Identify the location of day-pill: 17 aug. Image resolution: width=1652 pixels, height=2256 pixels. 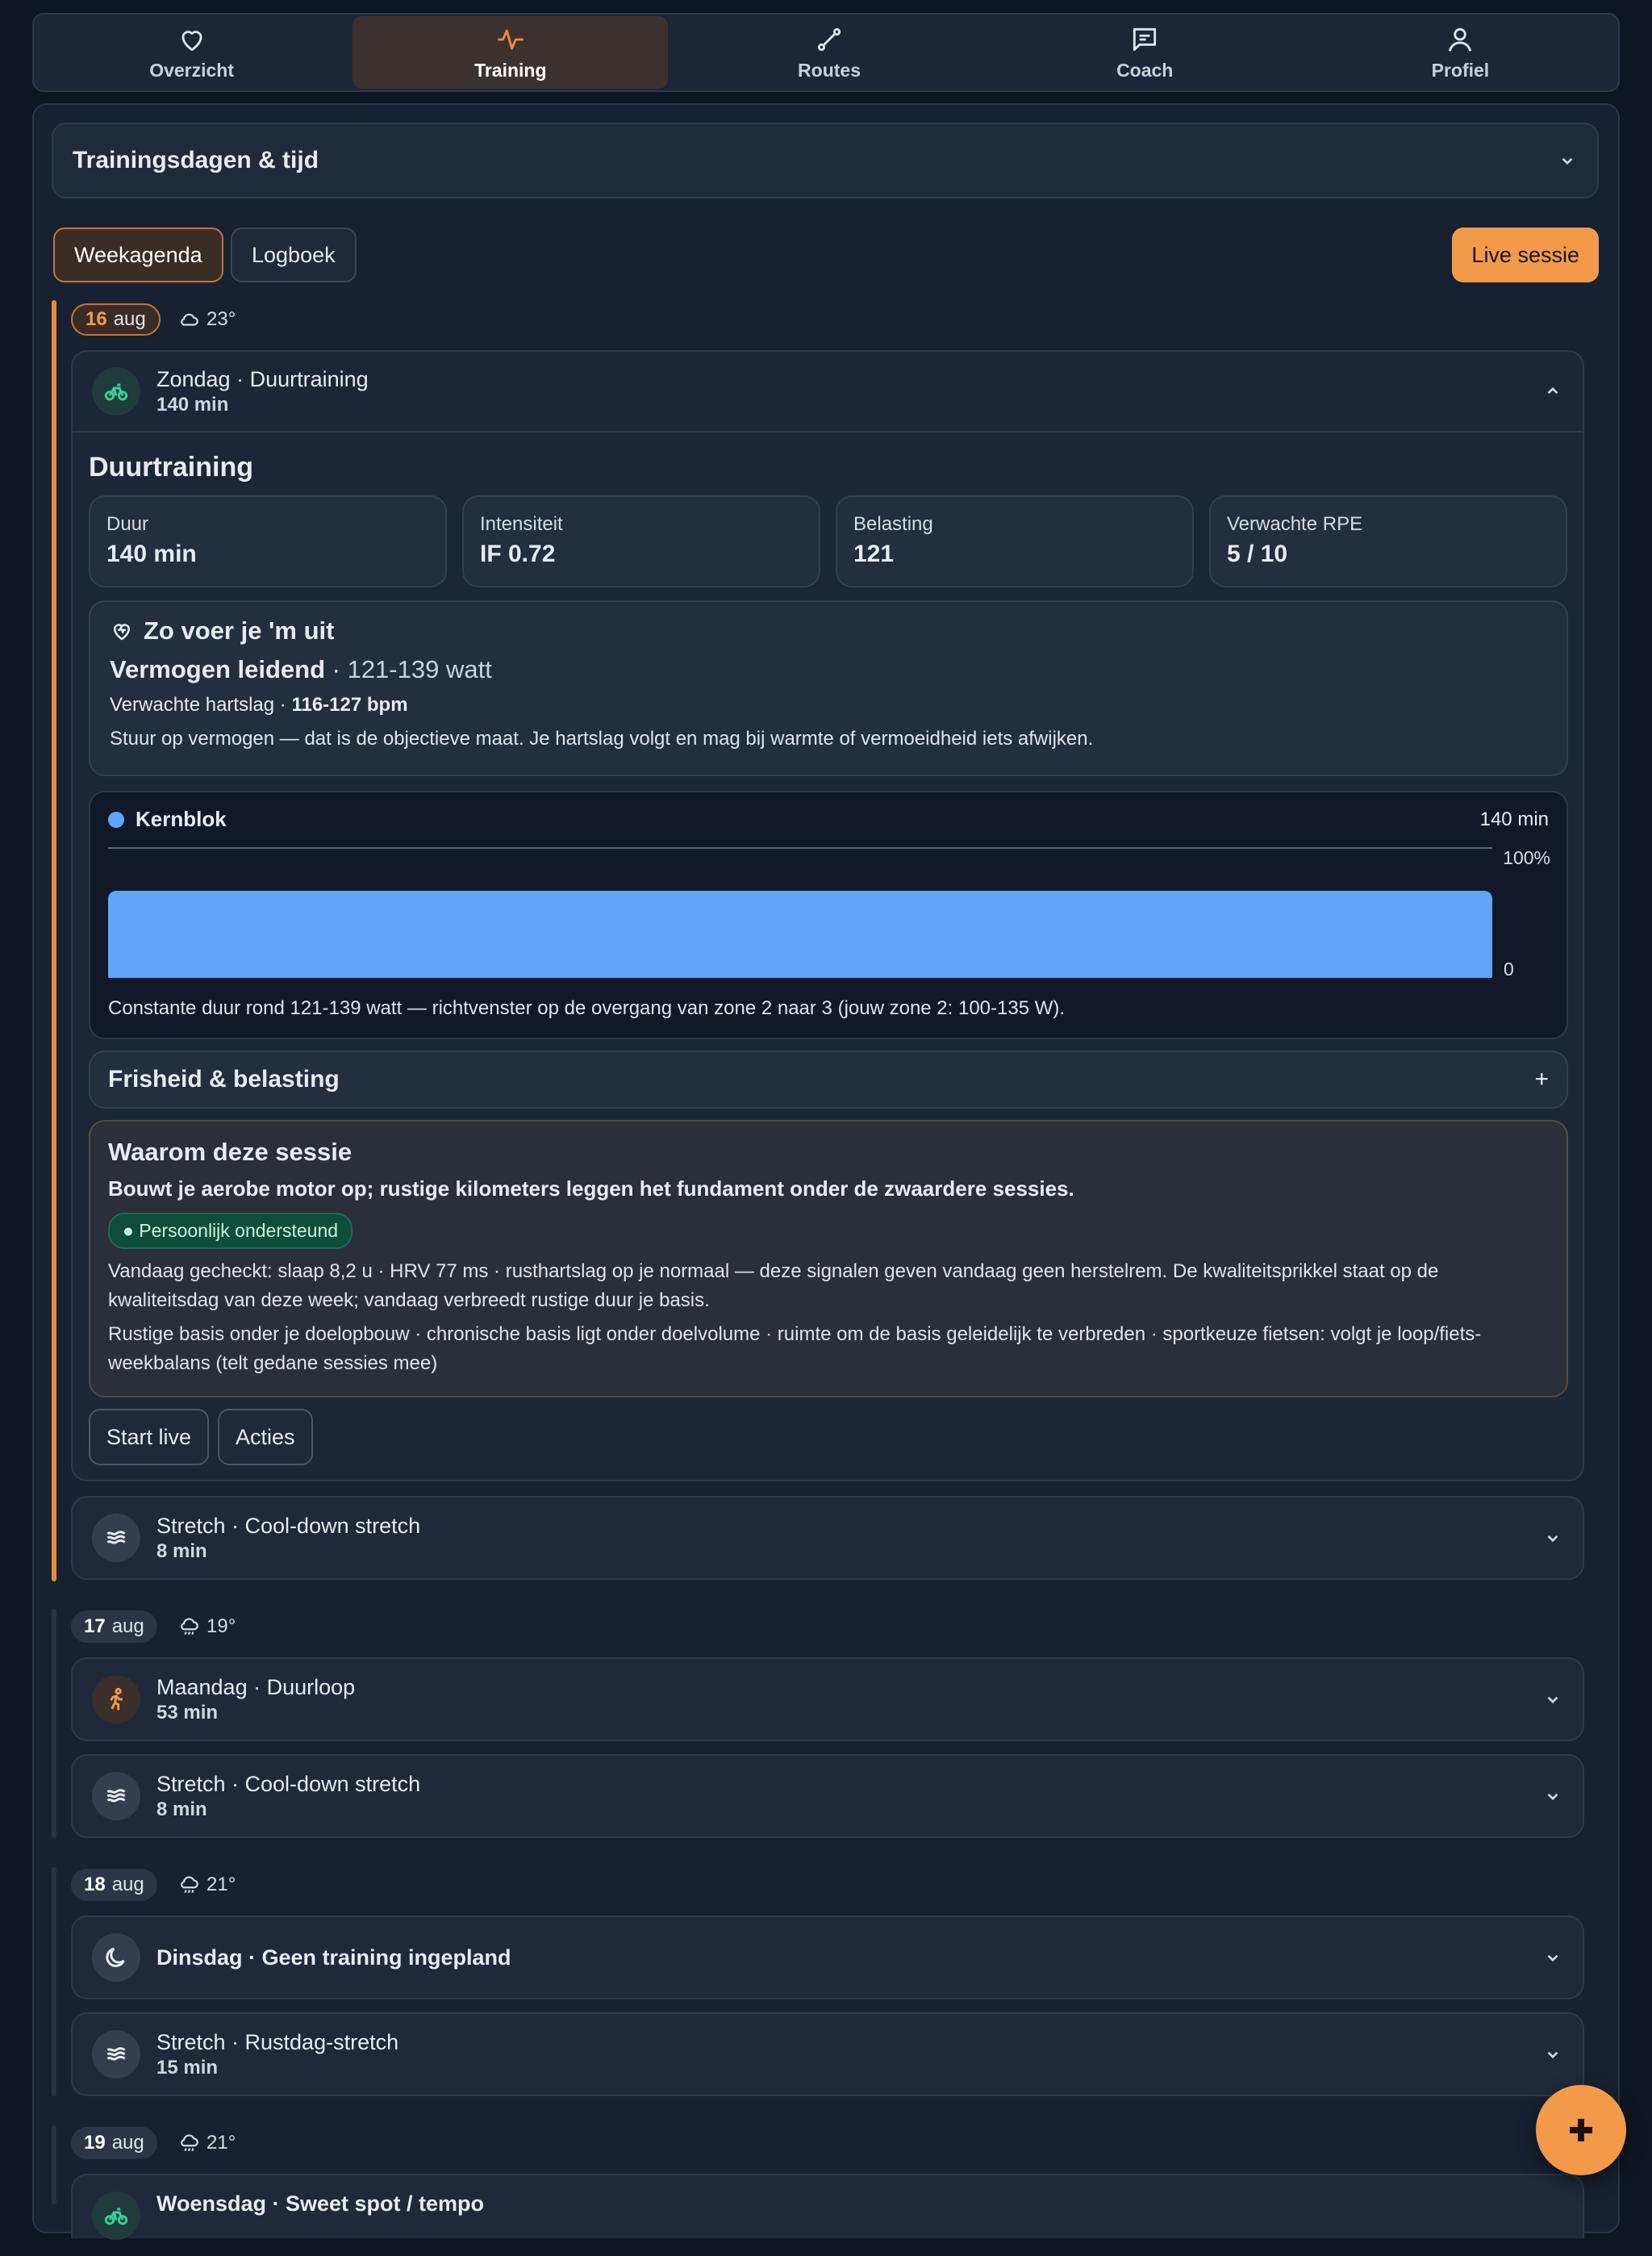
(114, 1627).